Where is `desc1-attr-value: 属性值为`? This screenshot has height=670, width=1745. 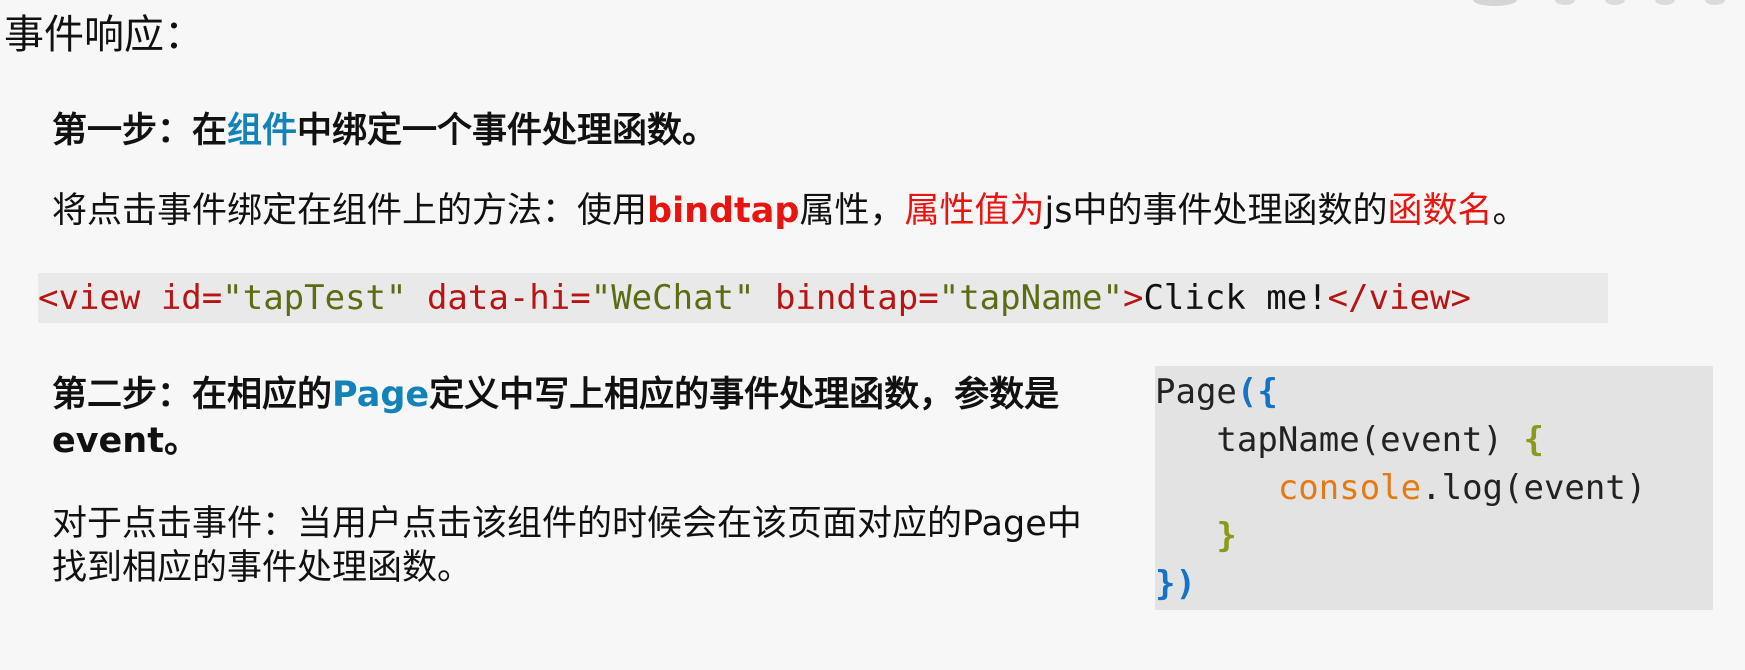 desc1-attr-value: 属性值为 is located at coordinates (974, 211).